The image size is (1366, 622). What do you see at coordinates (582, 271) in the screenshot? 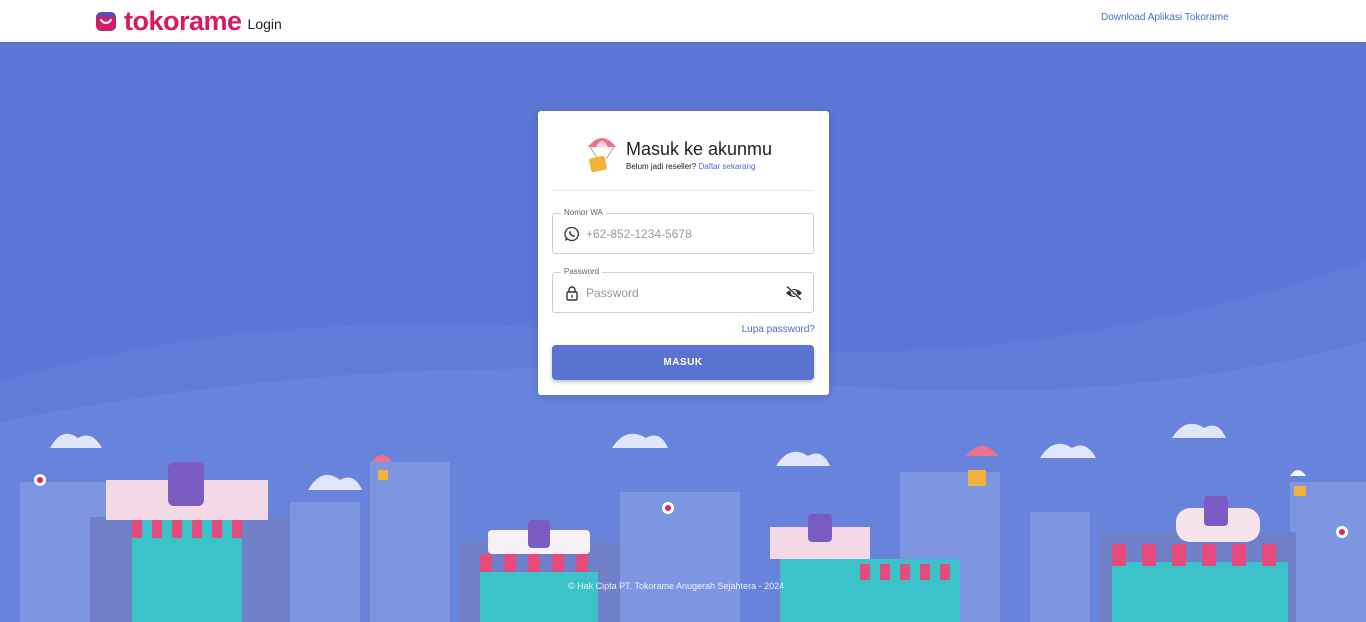
I see `password-label: Password` at bounding box center [582, 271].